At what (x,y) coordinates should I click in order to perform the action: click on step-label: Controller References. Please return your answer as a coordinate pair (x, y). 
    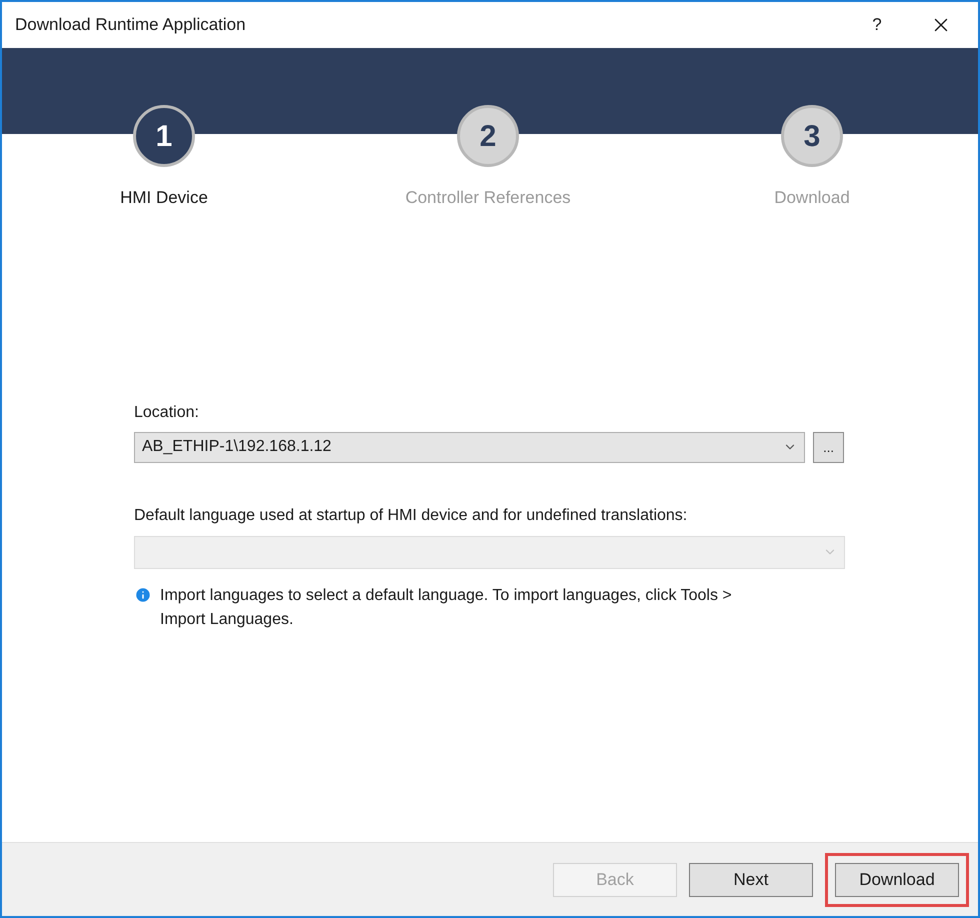
    Looking at the image, I should click on (488, 198).